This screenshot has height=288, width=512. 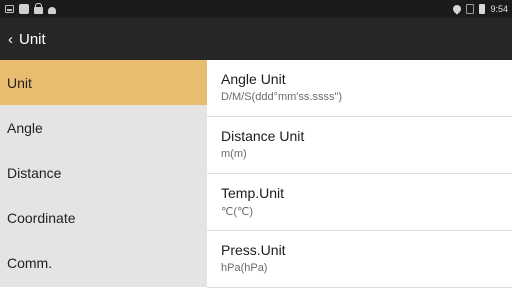 I want to click on sim-icon, so click(x=470, y=9).